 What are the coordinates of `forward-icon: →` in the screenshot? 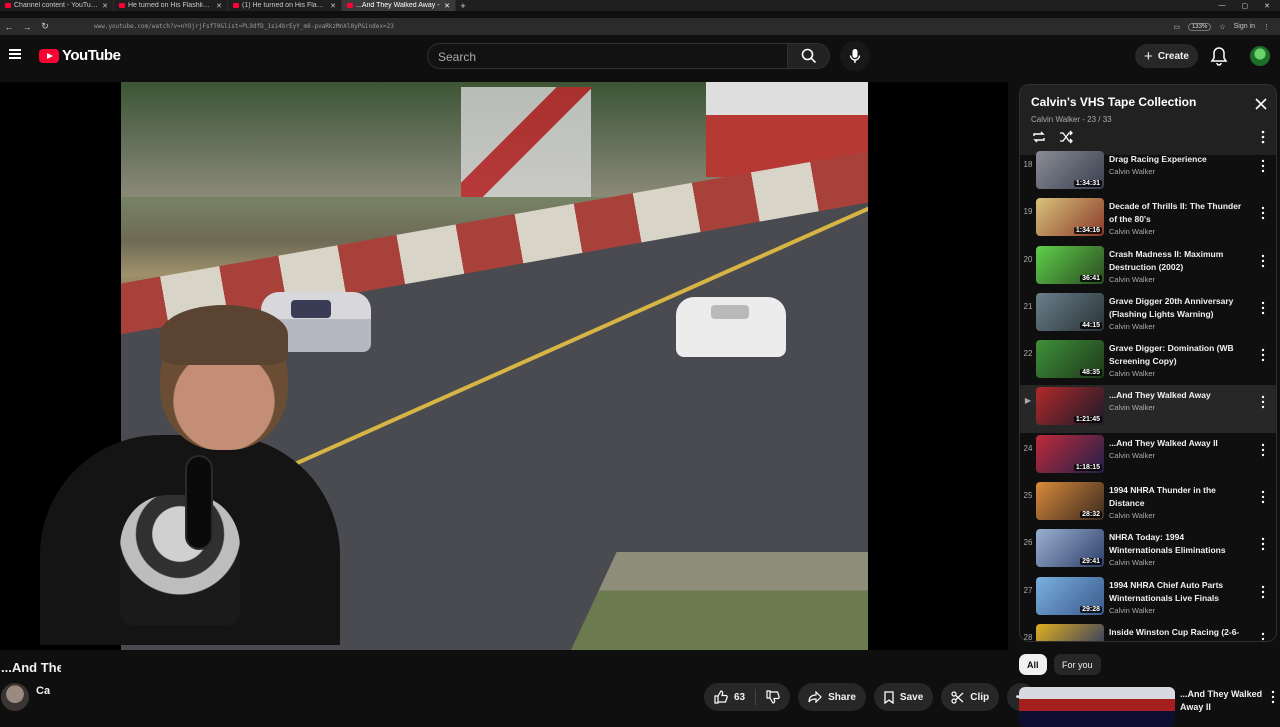 It's located at (27, 27).